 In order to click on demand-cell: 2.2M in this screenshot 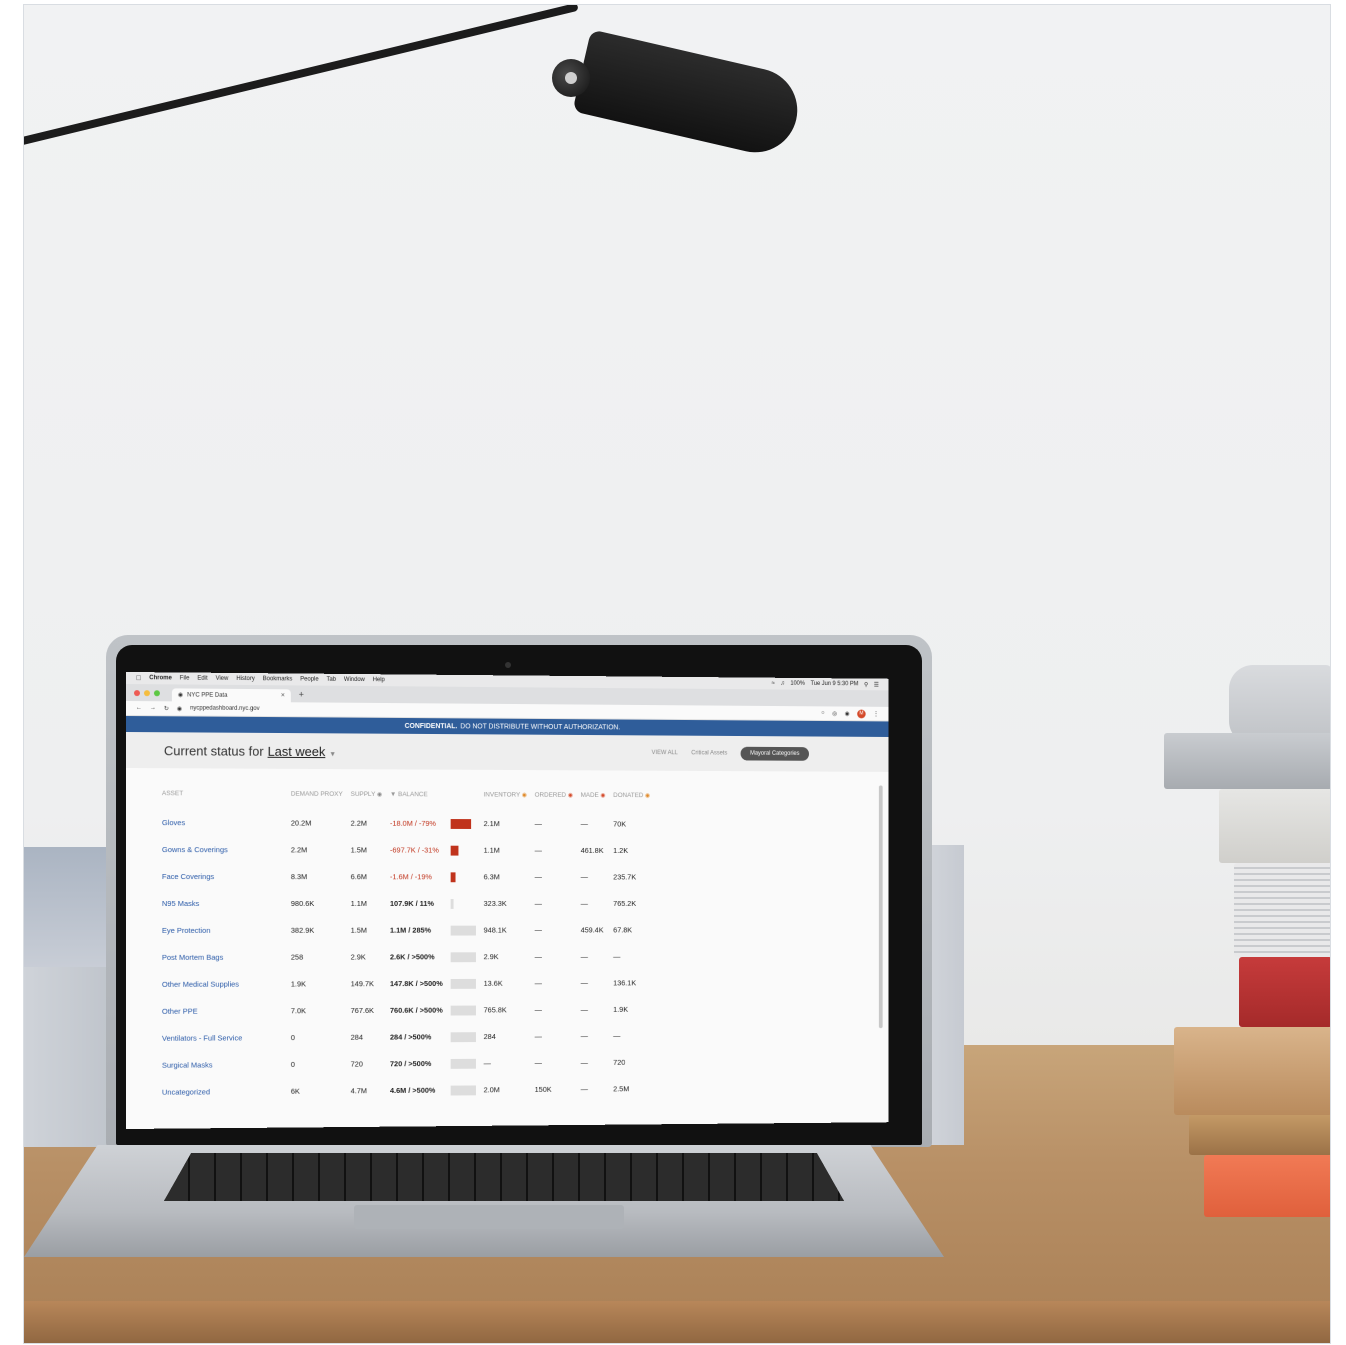, I will do `click(299, 850)`.